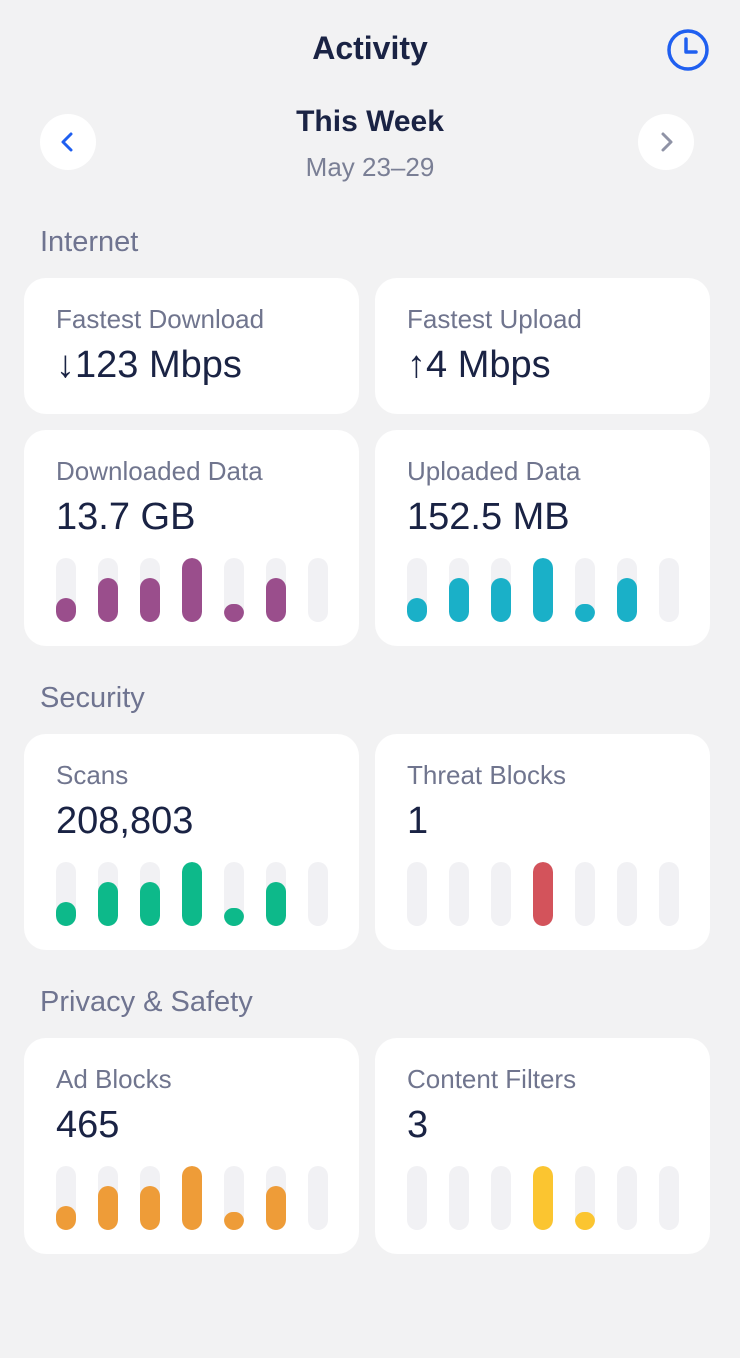 The height and width of the screenshot is (1358, 740). What do you see at coordinates (89, 242) in the screenshot?
I see `section-title-internet: Internet` at bounding box center [89, 242].